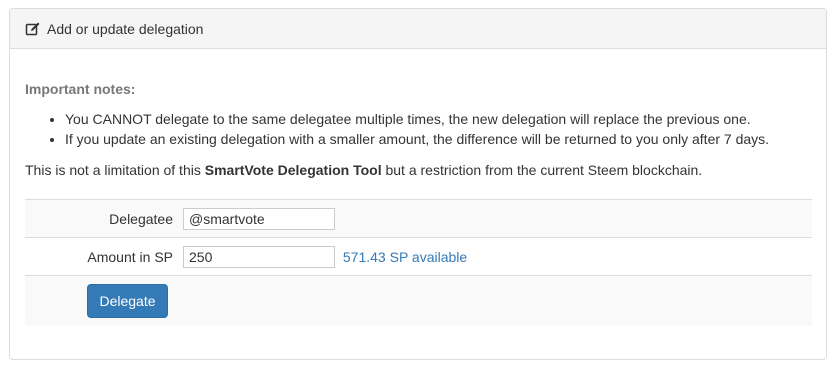  I want to click on submit-cell: Delegate, so click(418, 301).